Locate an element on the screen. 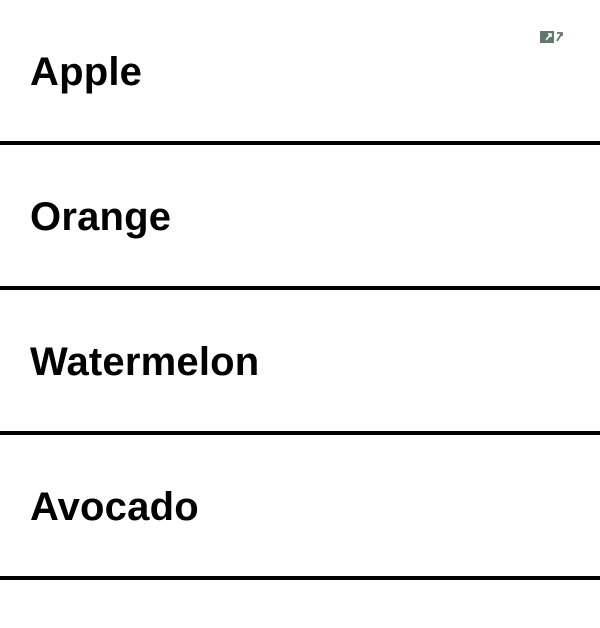  expand-icon is located at coordinates (552, 37).